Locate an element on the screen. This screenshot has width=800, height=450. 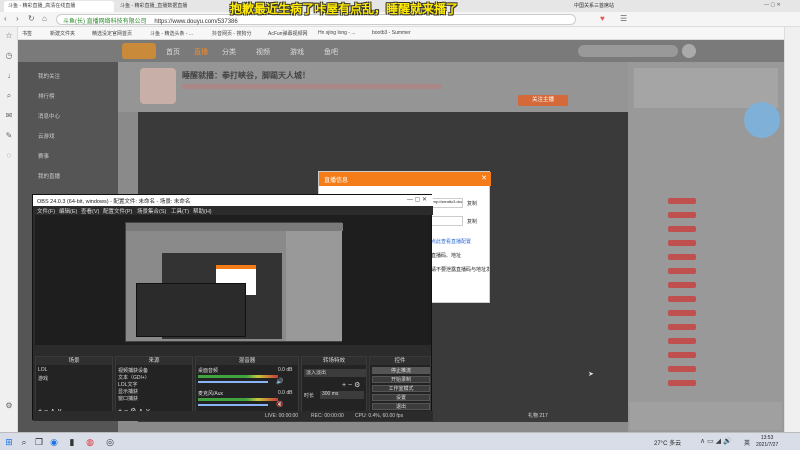
bookmark-item: bootb3 - Summer is located at coordinates (391, 33).